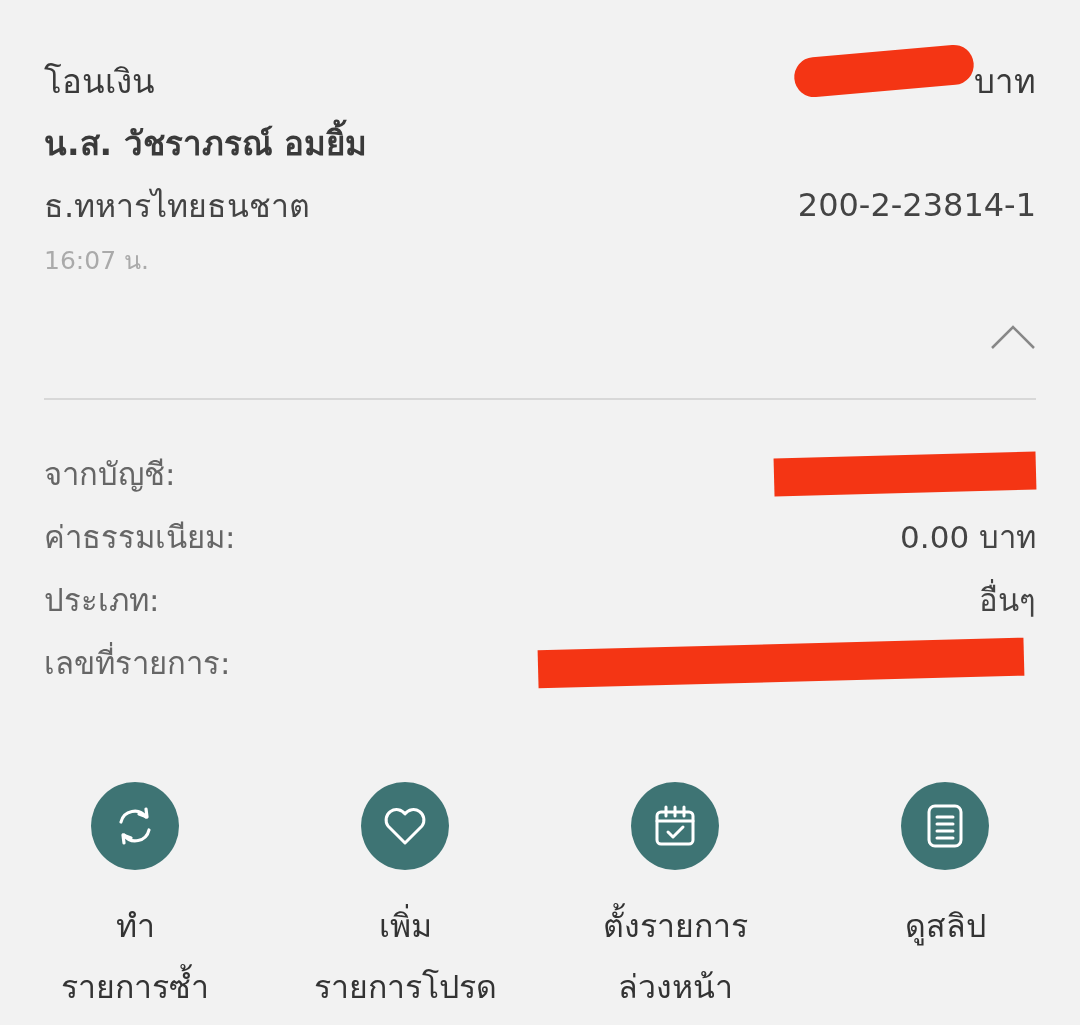 This screenshot has width=1080, height=1025. I want to click on calendar-check-icon, so click(675, 826).